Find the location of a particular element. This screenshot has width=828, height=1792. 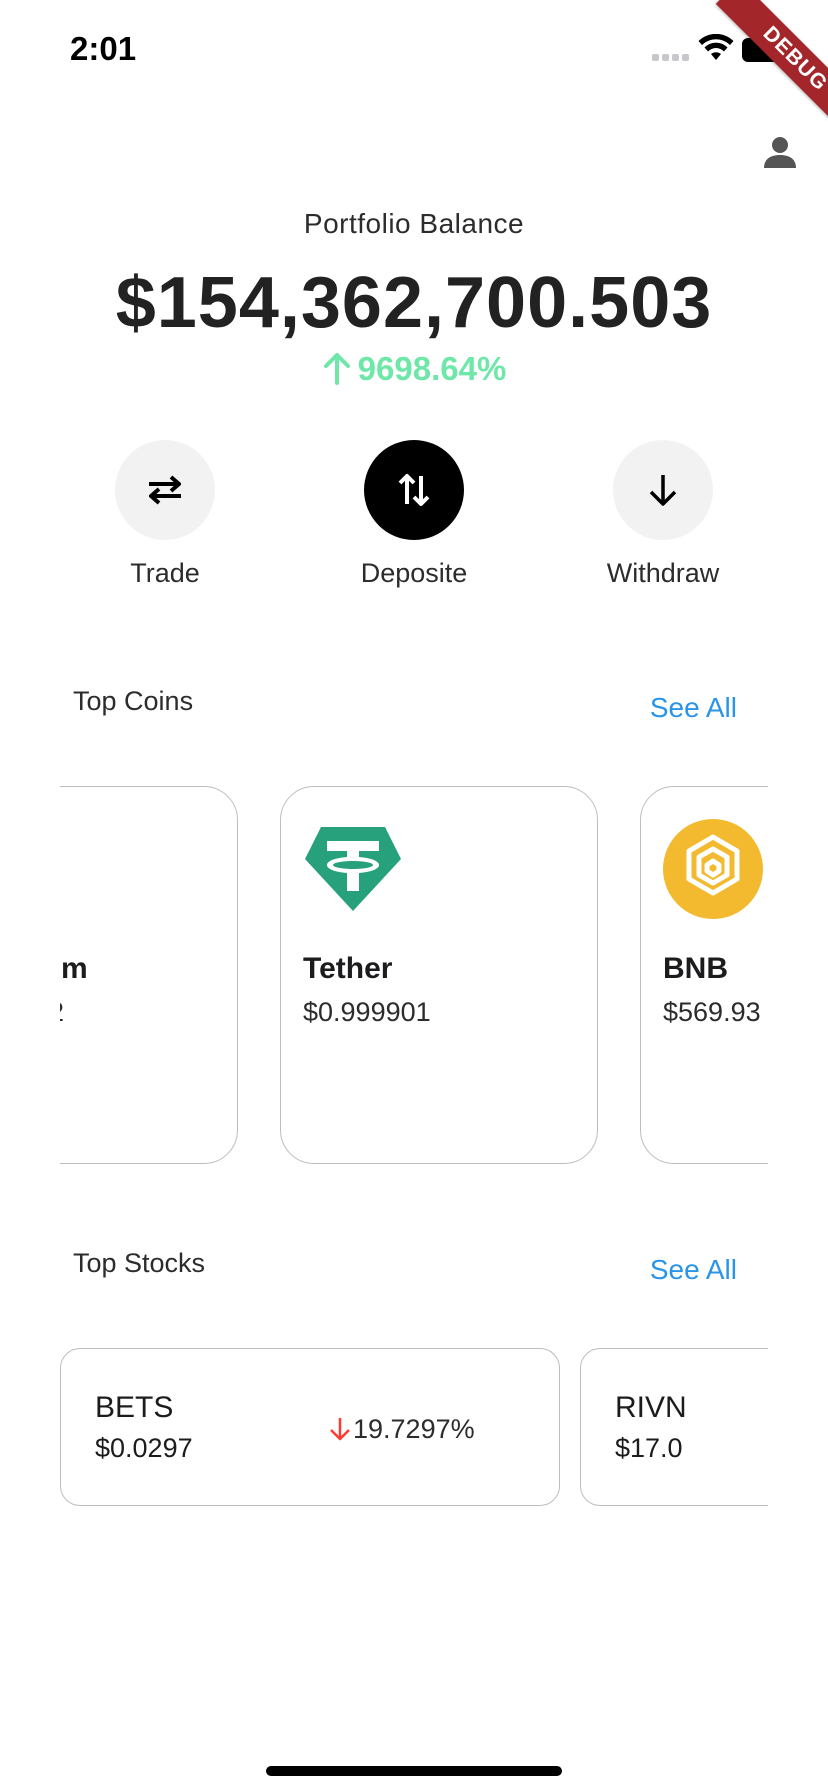

stock-change: 19.7297% is located at coordinates (402, 1429).